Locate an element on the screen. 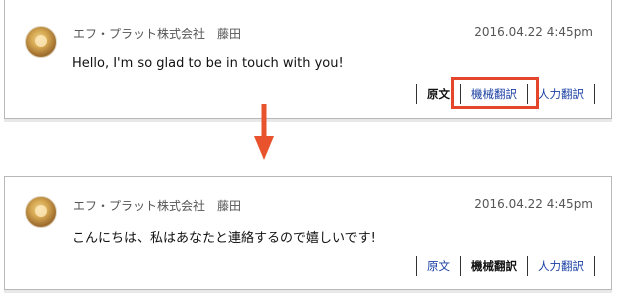 The width and height of the screenshot is (621, 300). message-text: こんにちは、私はあなたと連絡するので嬉しいです! is located at coordinates (224, 238).